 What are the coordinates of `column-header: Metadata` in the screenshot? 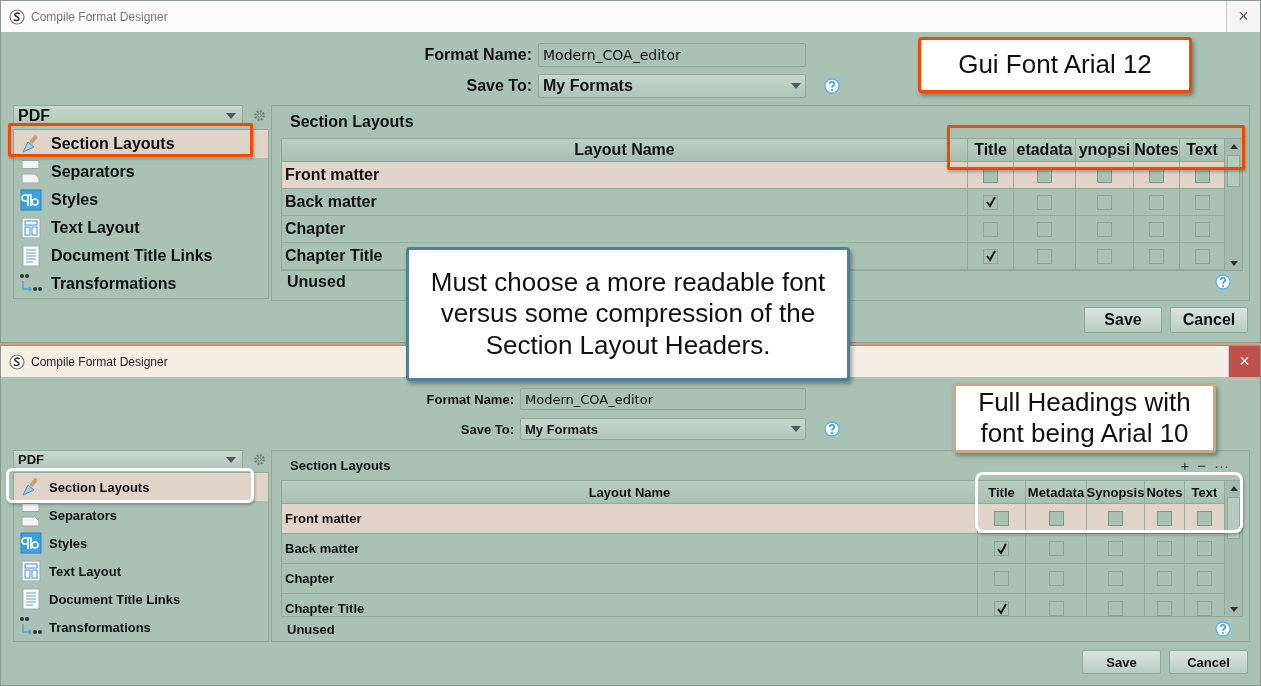 It's located at (1055, 492).